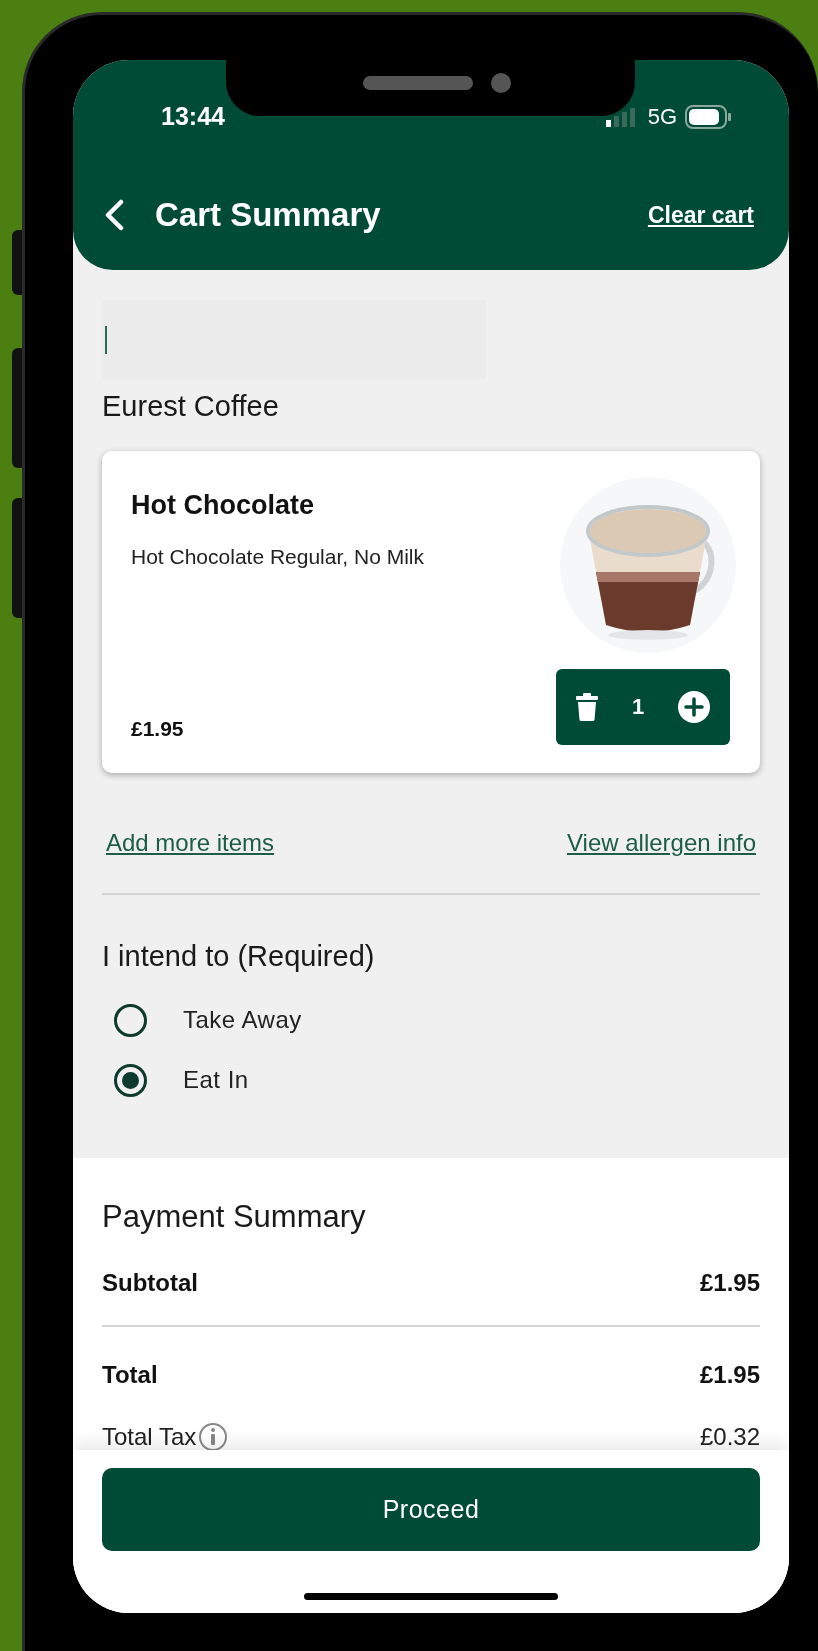 This screenshot has height=1651, width=818. I want to click on plus-icon, so click(694, 706).